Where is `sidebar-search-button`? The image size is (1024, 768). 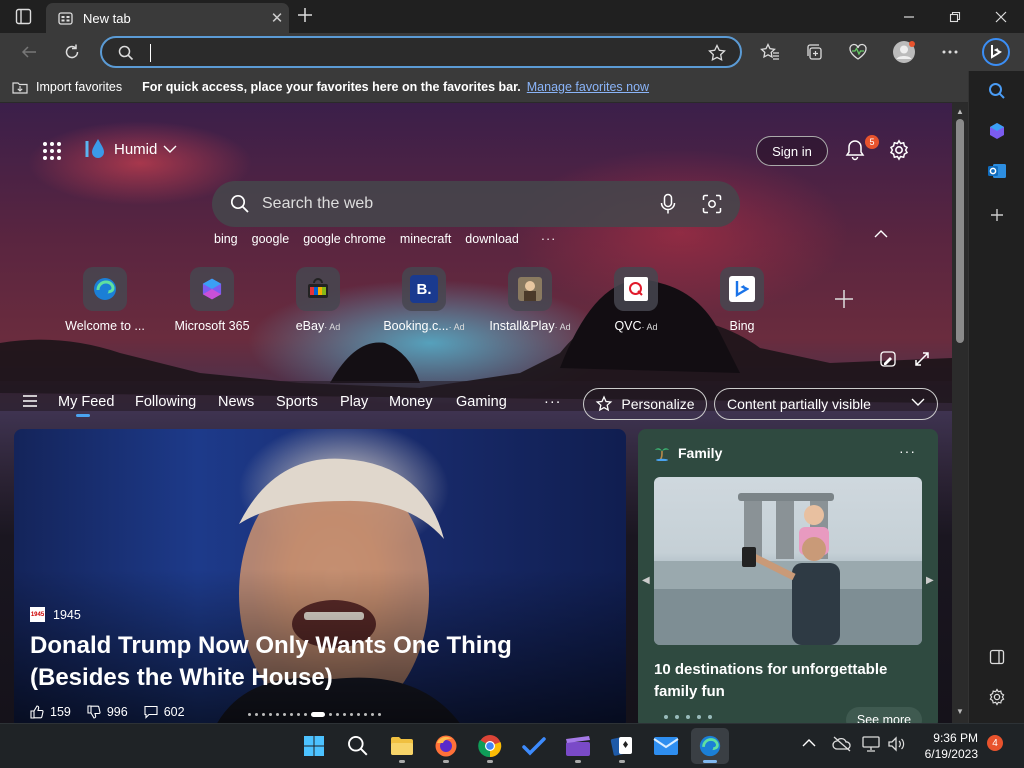 sidebar-search-button is located at coordinates (997, 91).